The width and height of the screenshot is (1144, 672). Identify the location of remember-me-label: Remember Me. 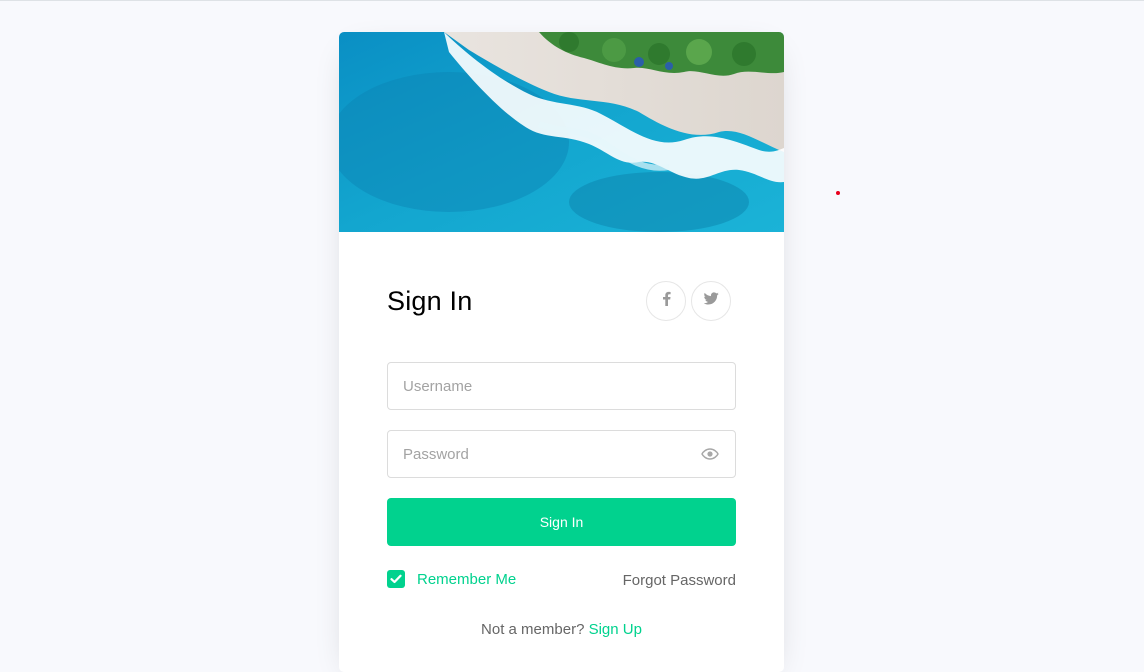
(467, 579).